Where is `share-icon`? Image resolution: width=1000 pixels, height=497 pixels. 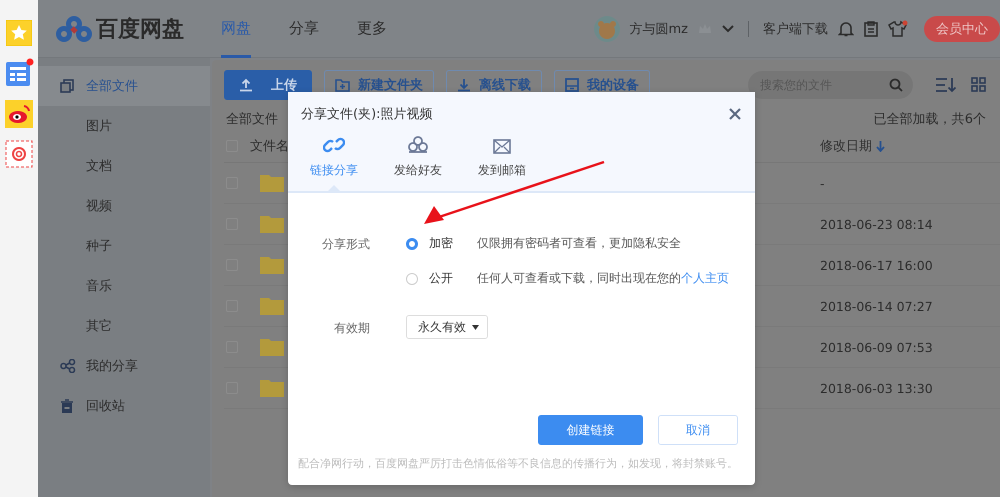
share-icon is located at coordinates (68, 366).